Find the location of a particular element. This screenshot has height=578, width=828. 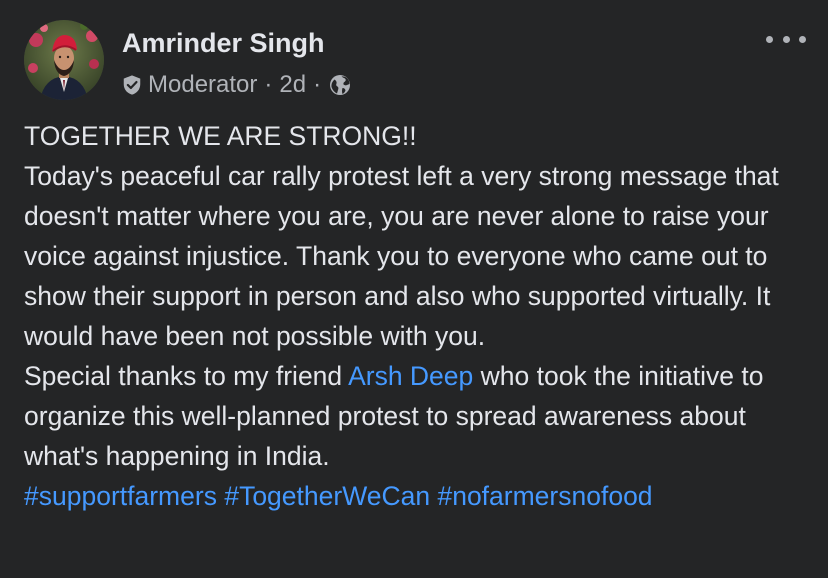

more-options-button is located at coordinates (786, 39).